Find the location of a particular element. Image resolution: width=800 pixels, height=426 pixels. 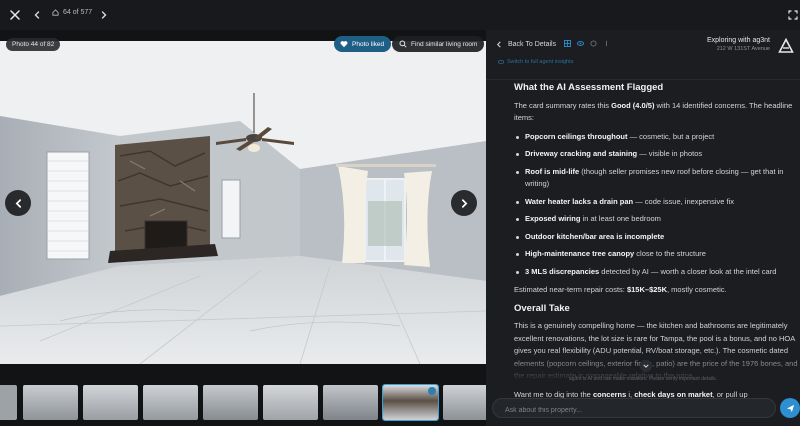

counter-text: 64 of 577 is located at coordinates (78, 12).